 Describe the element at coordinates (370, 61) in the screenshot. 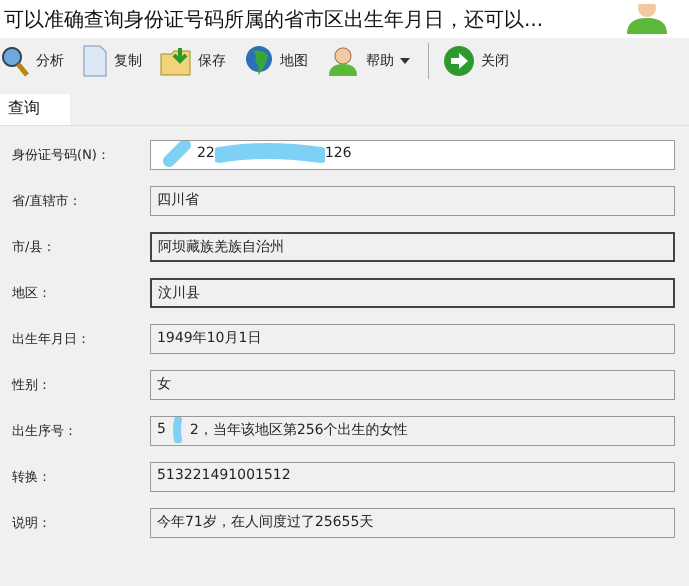

I see `toolbar-button: 帮助` at that location.